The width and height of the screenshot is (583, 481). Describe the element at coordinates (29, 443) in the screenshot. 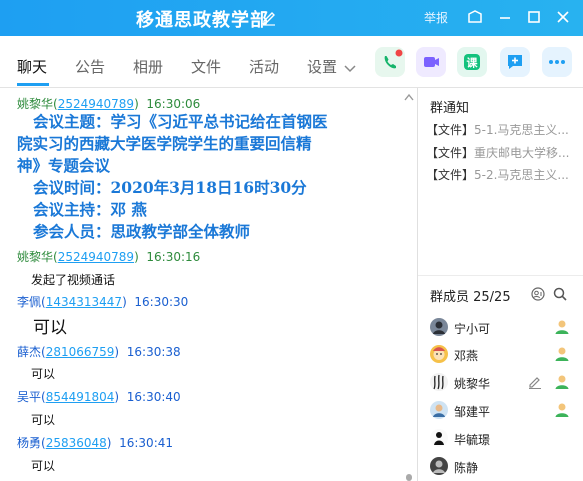

I see `sender-name: 杨勇` at that location.